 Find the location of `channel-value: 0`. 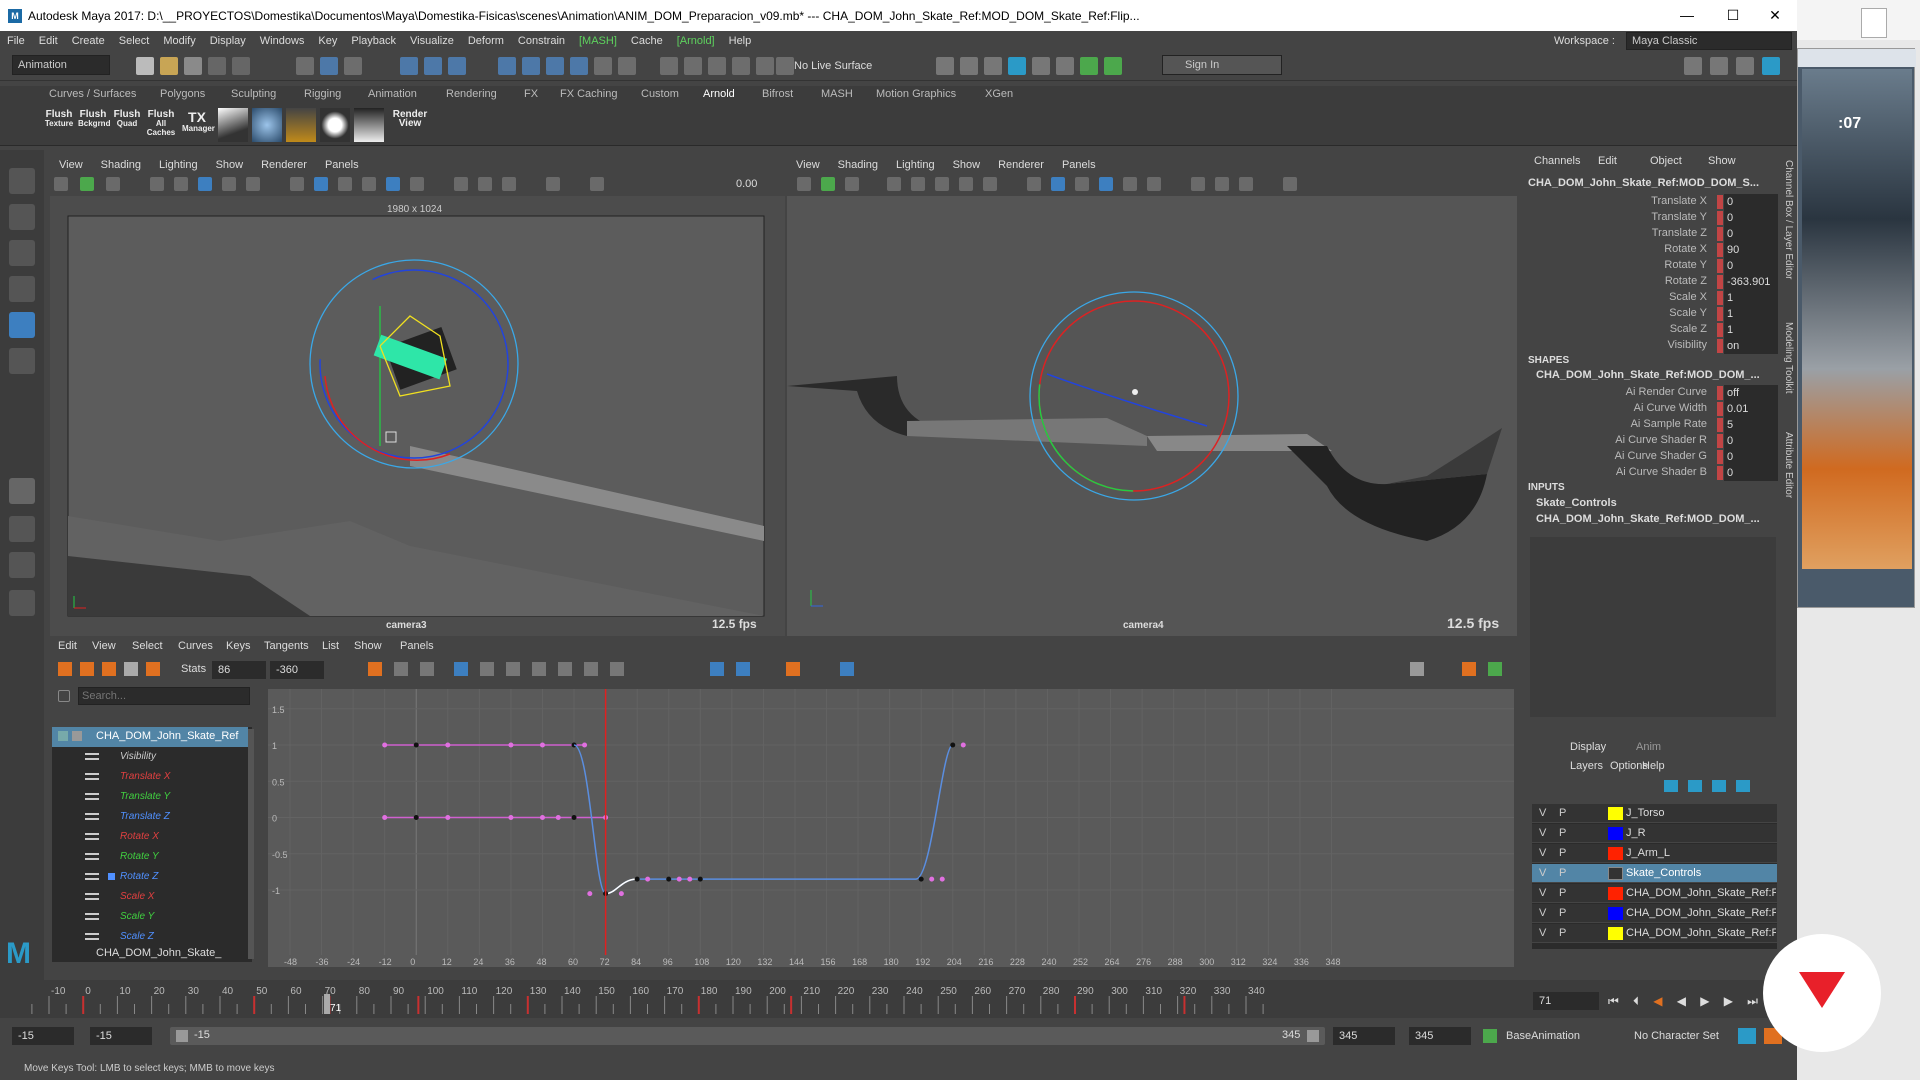

channel-value: 0 is located at coordinates (1751, 218).